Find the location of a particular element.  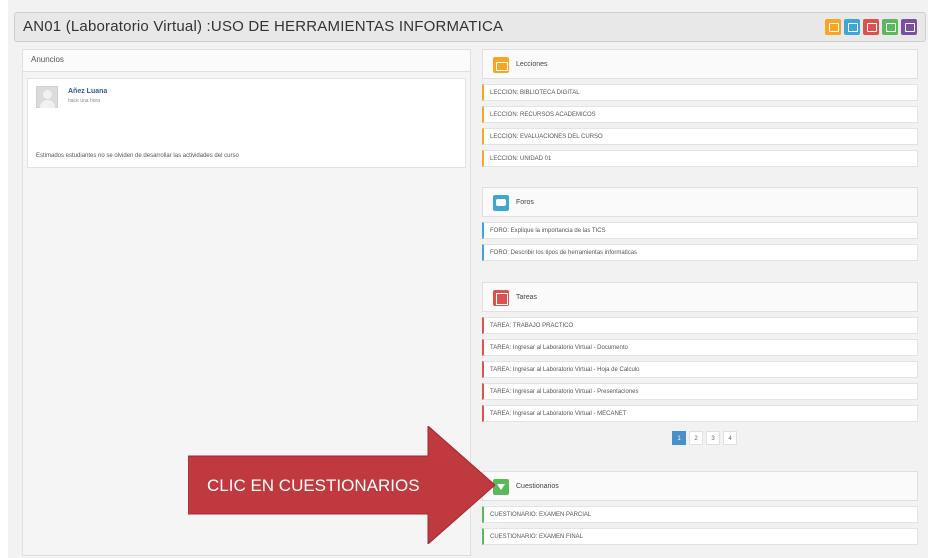

quizzes-title: Cuestionarios is located at coordinates (537, 486).